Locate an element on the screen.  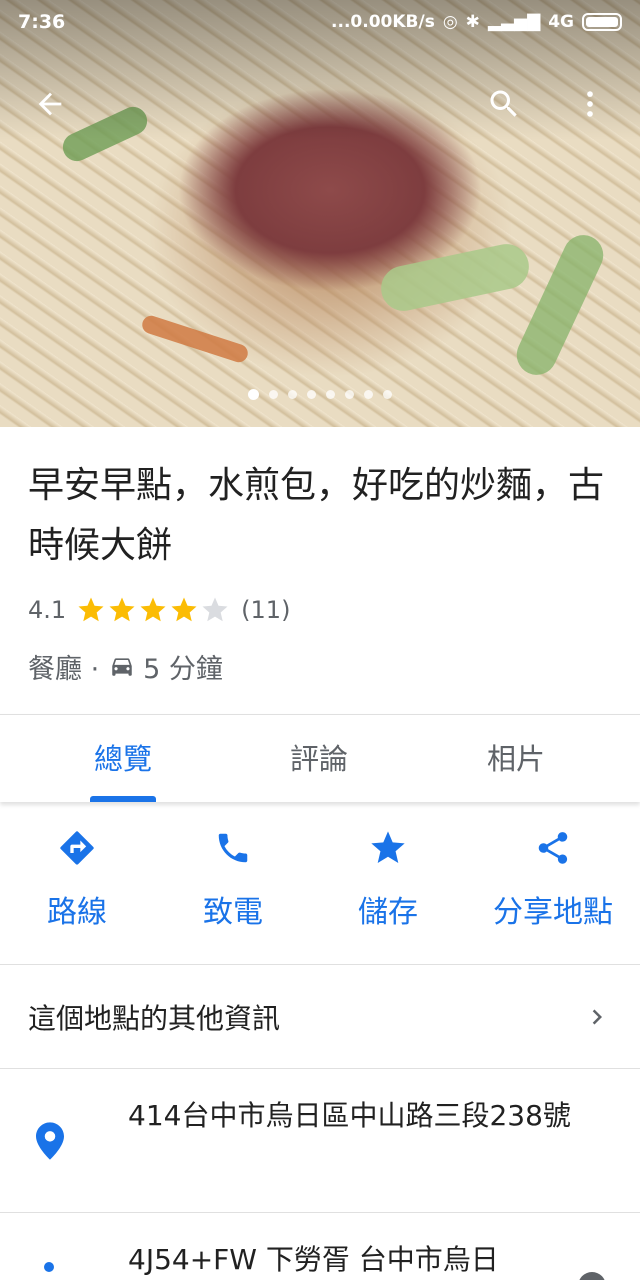
more-options-button is located at coordinates (590, 104).